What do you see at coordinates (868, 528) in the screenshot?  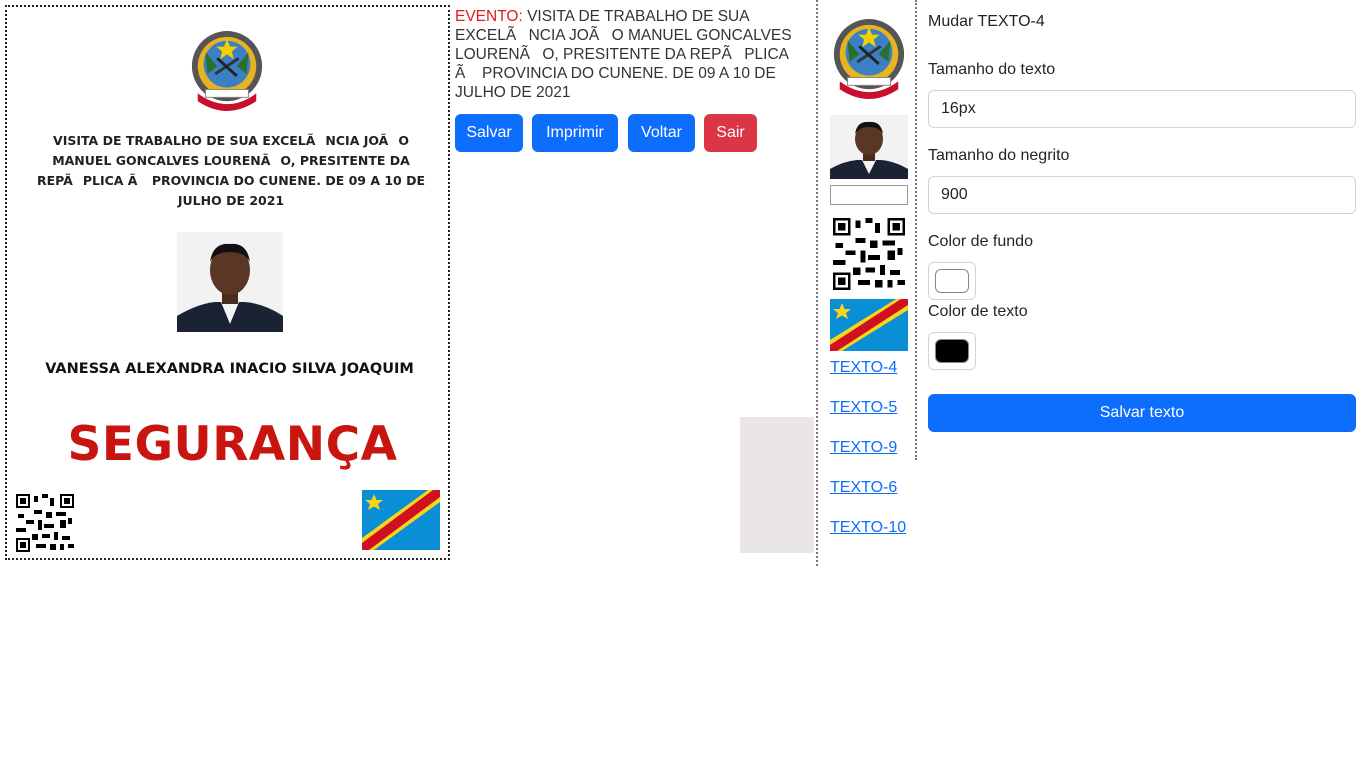 I see `text-link-texto-10: TEXTO-10` at bounding box center [868, 528].